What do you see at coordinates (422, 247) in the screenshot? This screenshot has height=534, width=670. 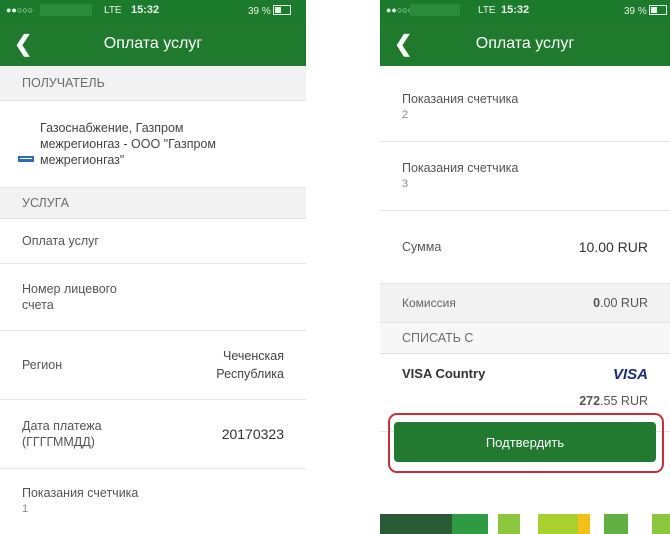 I see `sum-label: Сумма` at bounding box center [422, 247].